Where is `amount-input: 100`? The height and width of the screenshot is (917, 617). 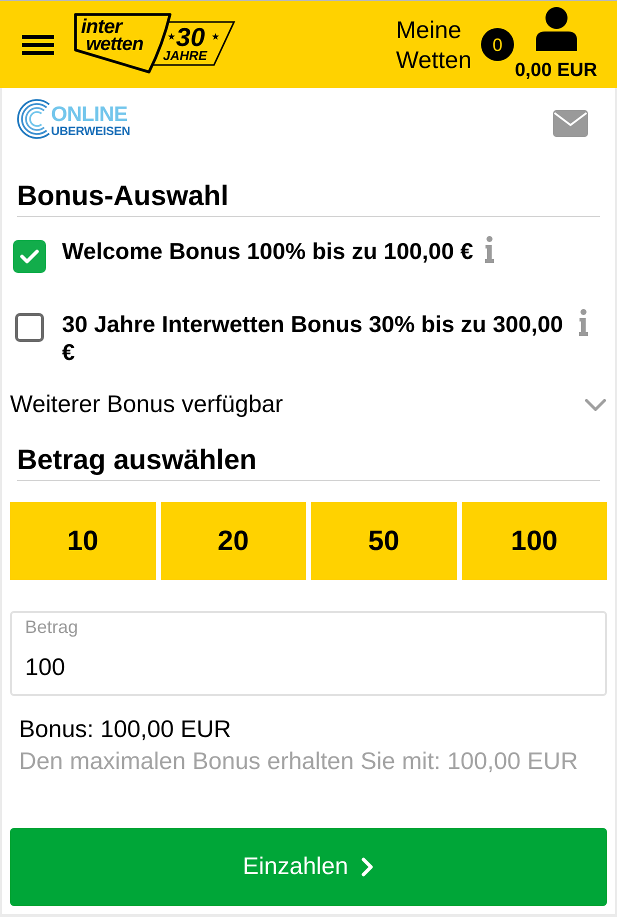
amount-input: 100 is located at coordinates (308, 668).